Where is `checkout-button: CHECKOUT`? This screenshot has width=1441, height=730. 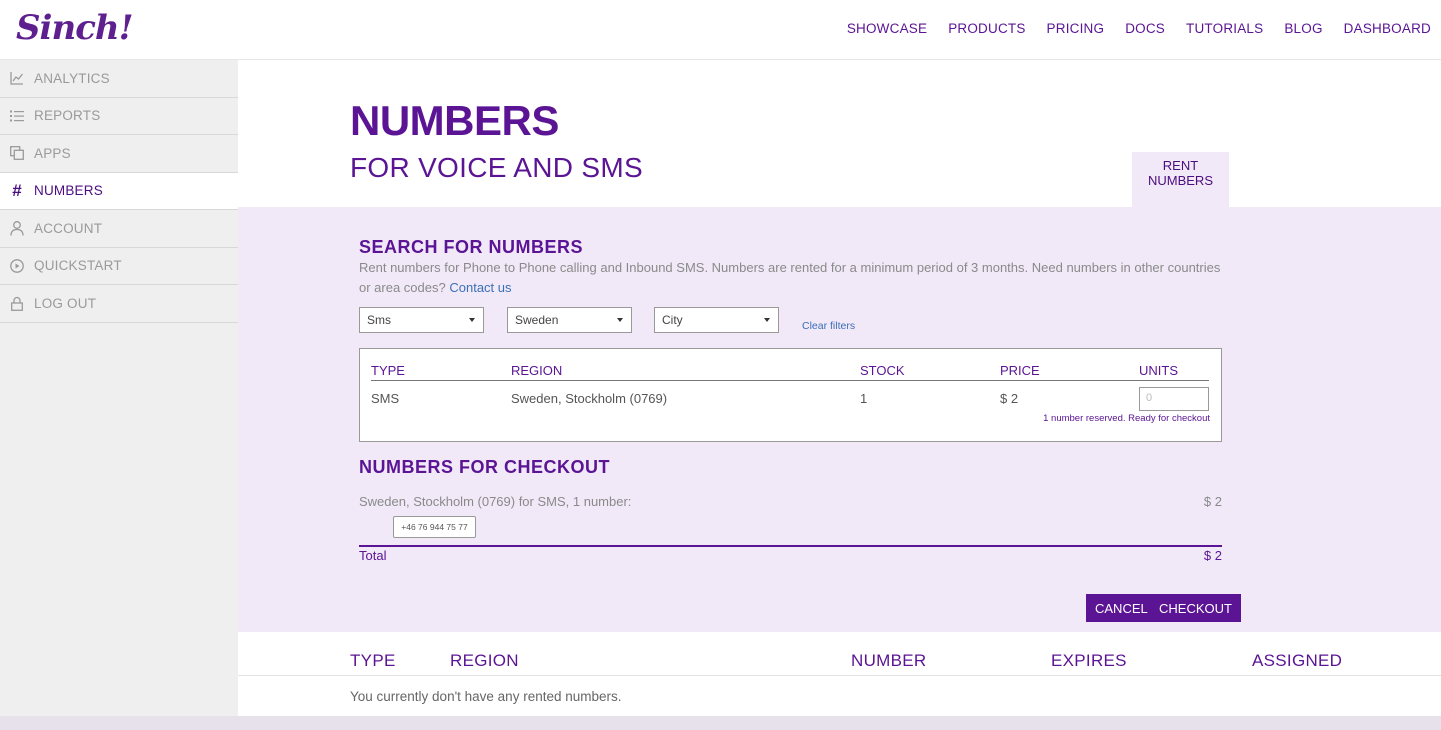 checkout-button: CHECKOUT is located at coordinates (1195, 608).